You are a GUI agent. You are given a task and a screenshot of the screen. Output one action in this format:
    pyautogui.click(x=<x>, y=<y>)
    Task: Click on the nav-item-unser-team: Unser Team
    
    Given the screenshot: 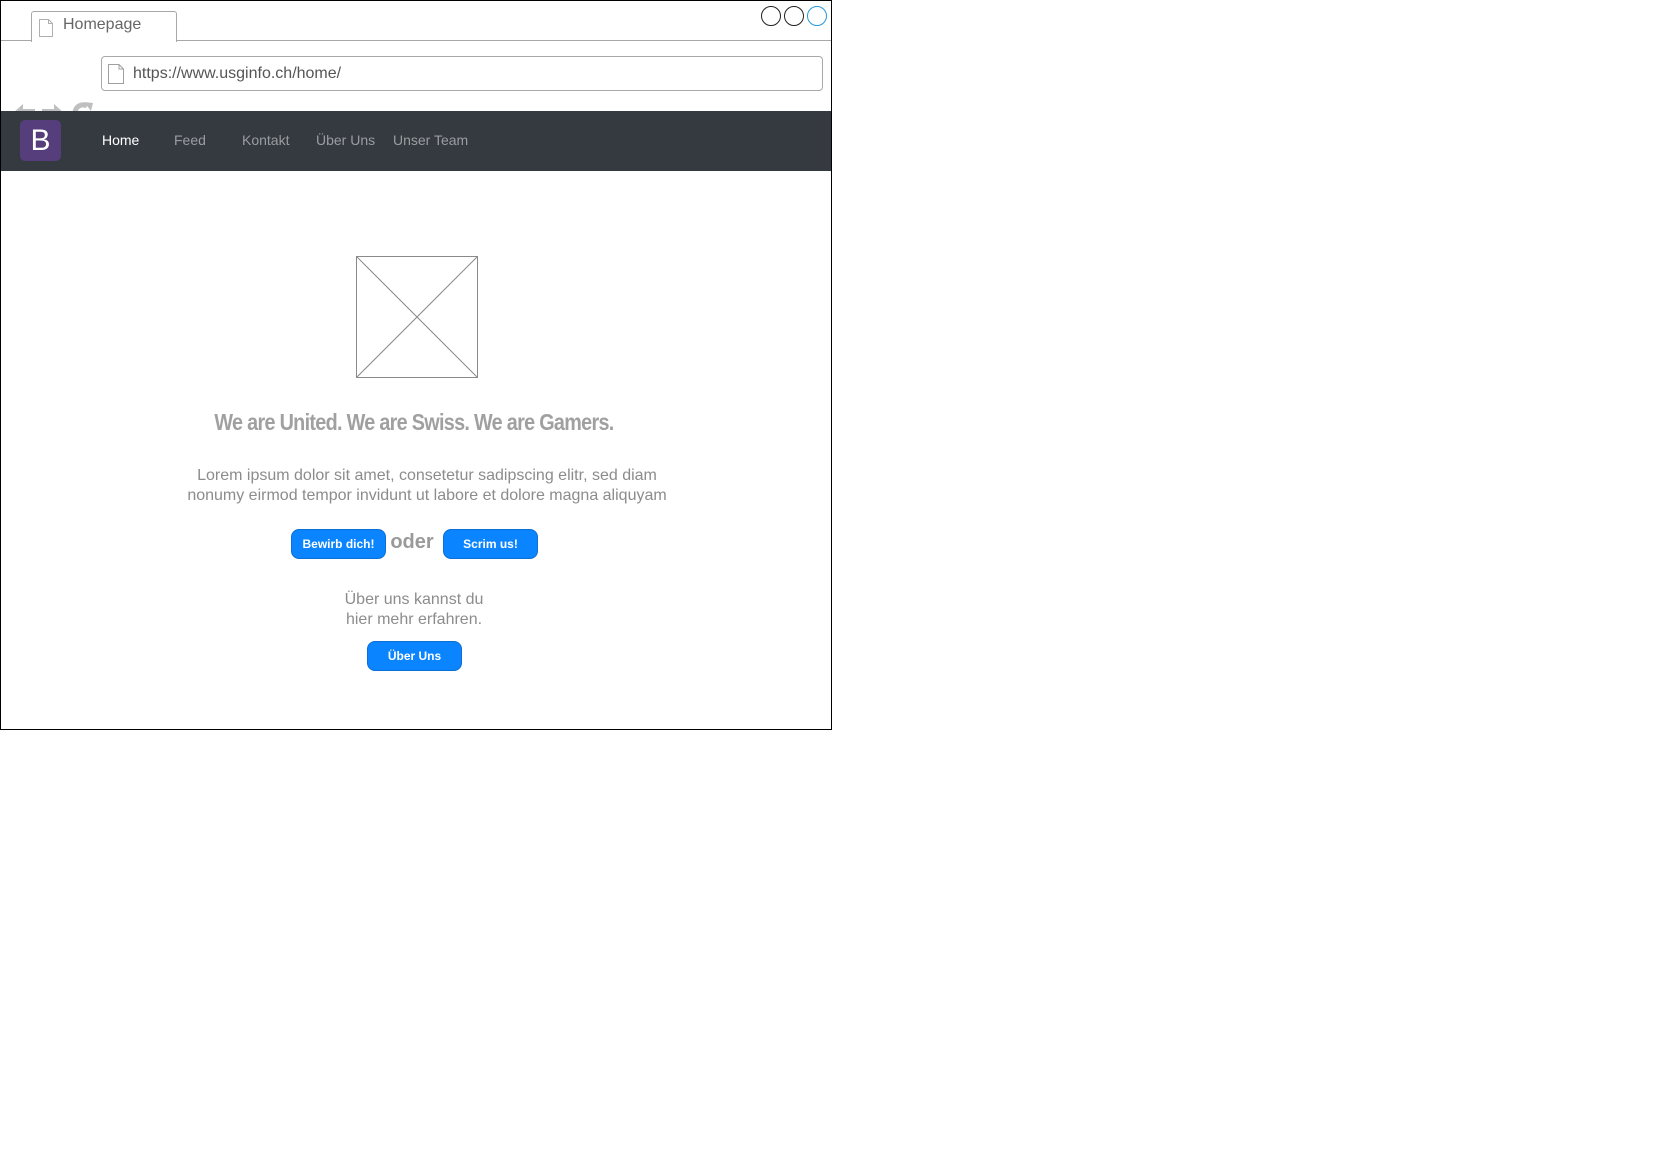 What is the action you would take?
    pyautogui.click(x=430, y=140)
    